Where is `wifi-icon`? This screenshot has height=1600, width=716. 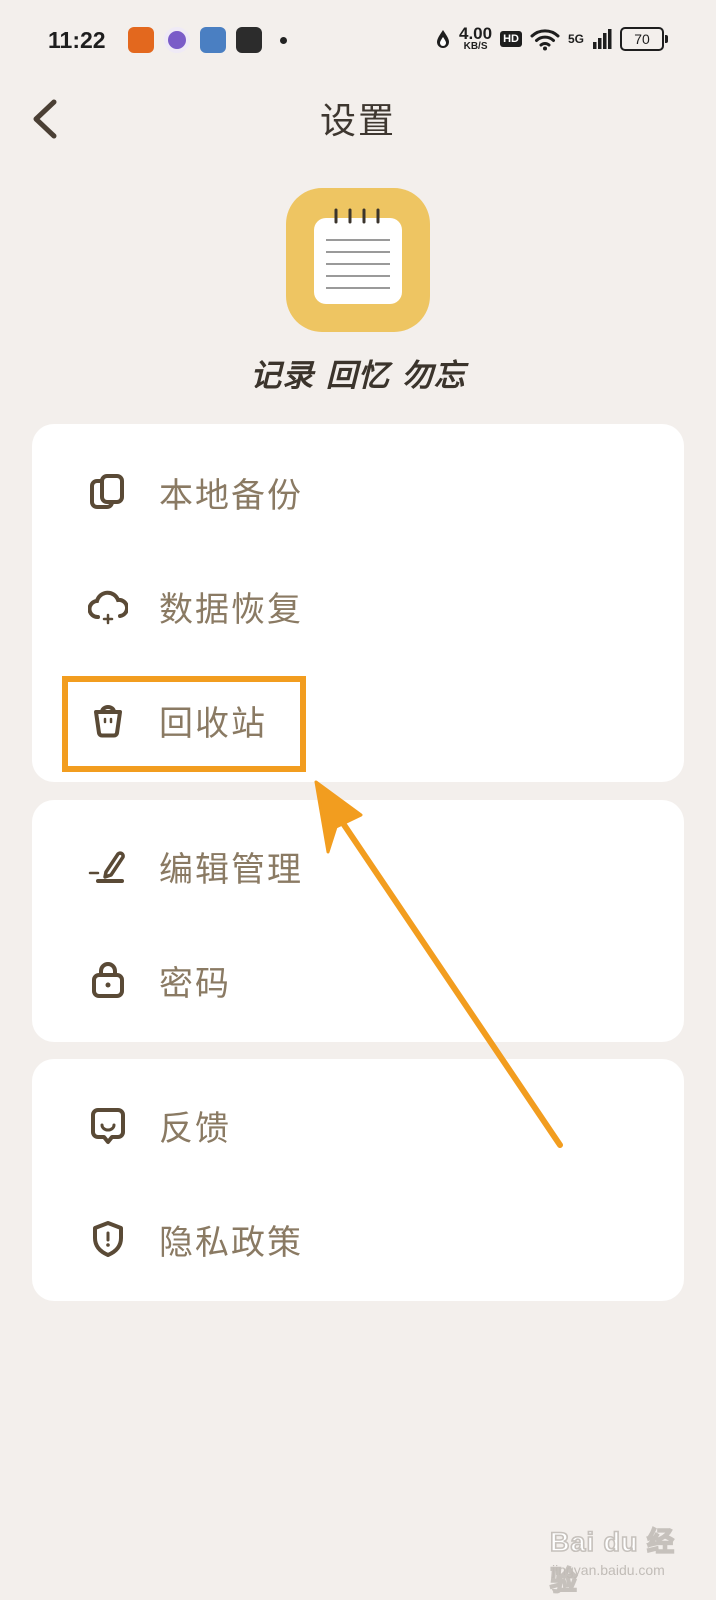
wifi-icon is located at coordinates (545, 39).